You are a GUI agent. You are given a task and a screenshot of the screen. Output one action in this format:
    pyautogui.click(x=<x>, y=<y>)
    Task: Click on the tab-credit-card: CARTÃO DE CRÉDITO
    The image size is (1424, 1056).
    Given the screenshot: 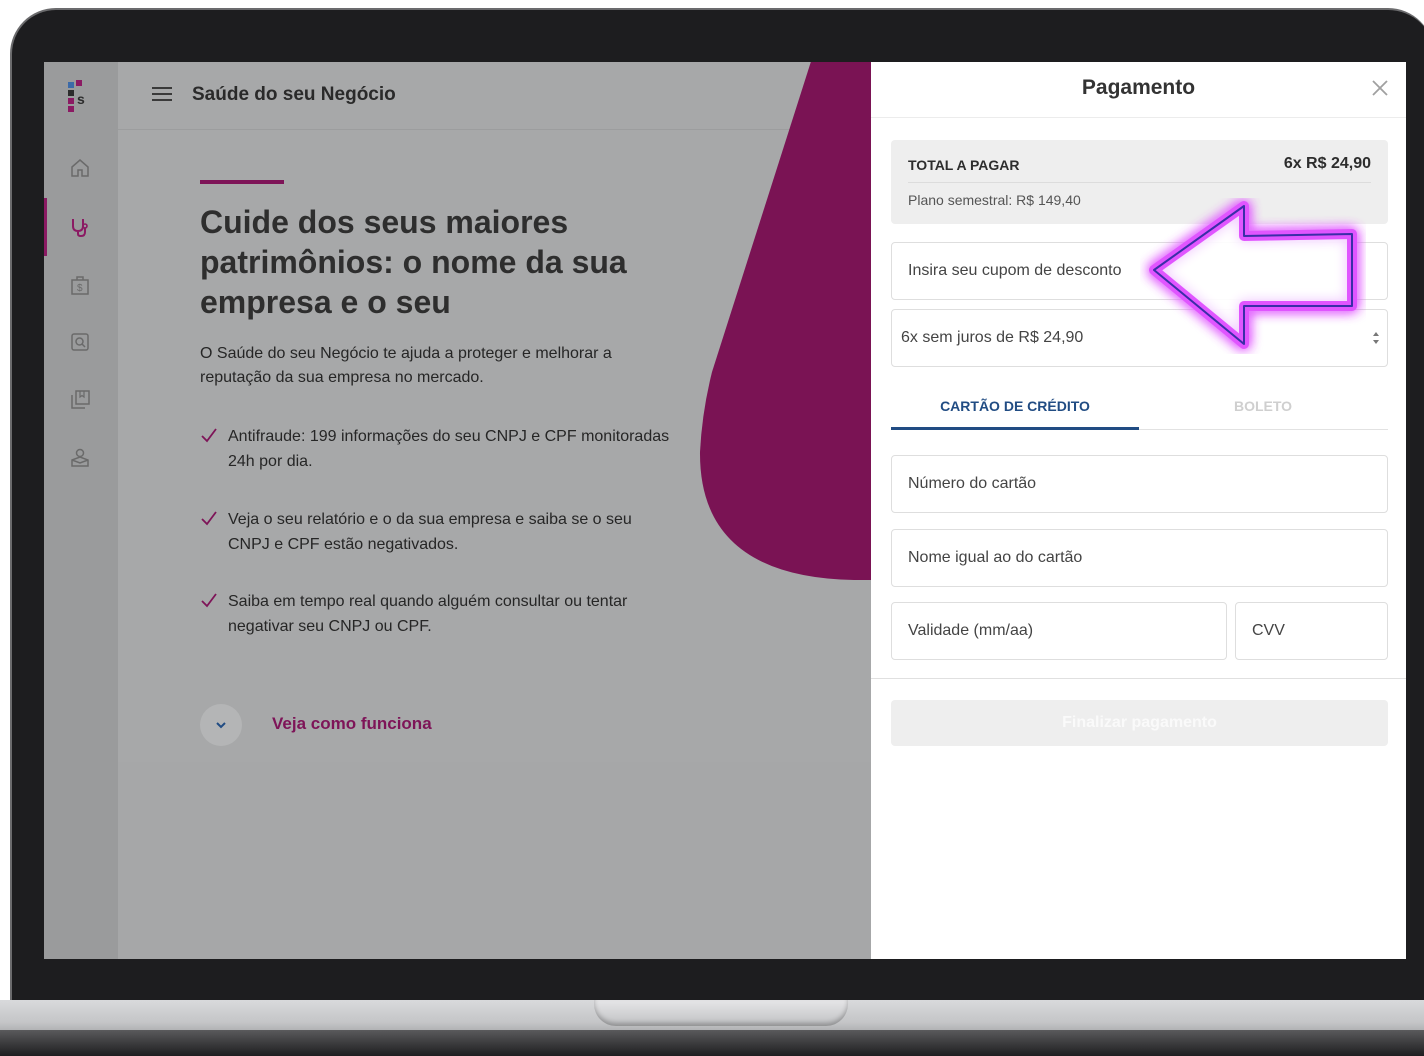 What is the action you would take?
    pyautogui.click(x=1015, y=406)
    